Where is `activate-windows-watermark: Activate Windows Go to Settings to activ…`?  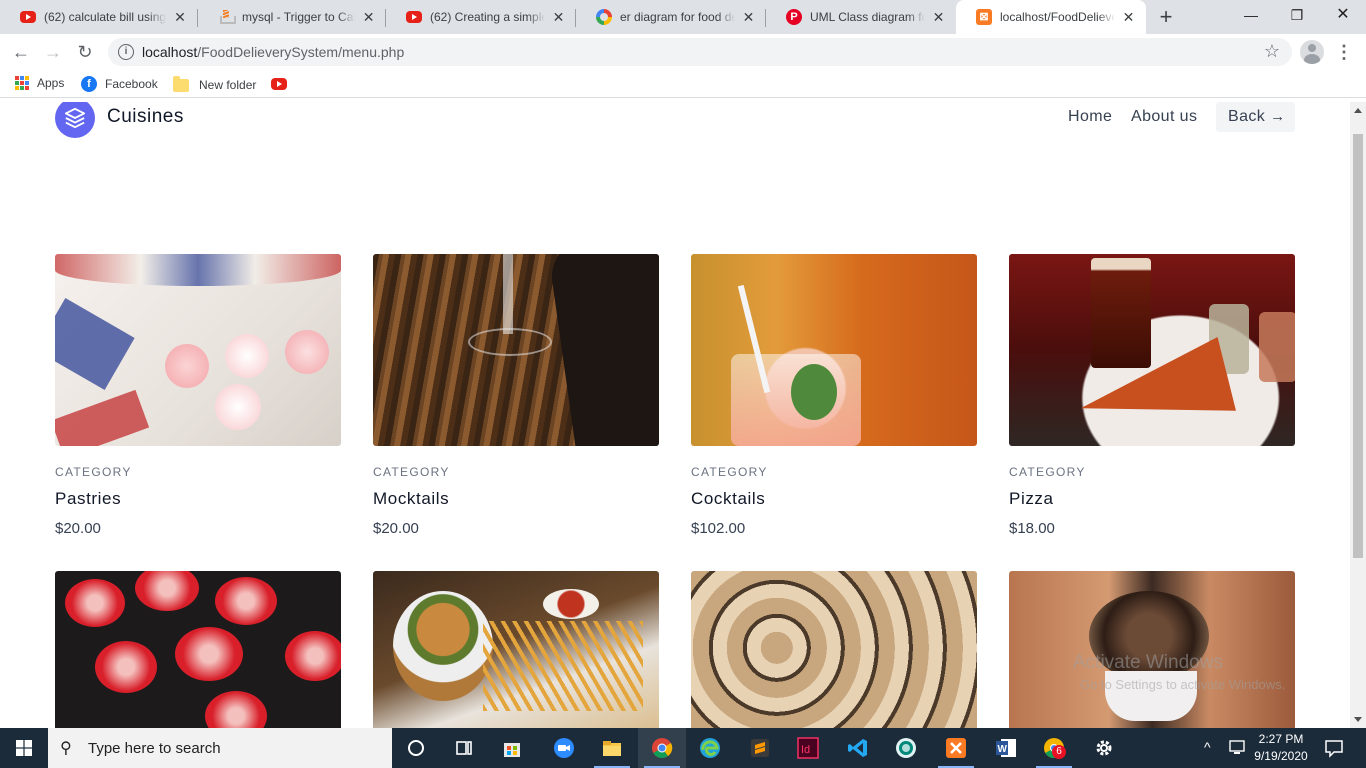
activate-windows-watermark: Activate Windows Go to Settings to activ… is located at coordinates (1179, 672).